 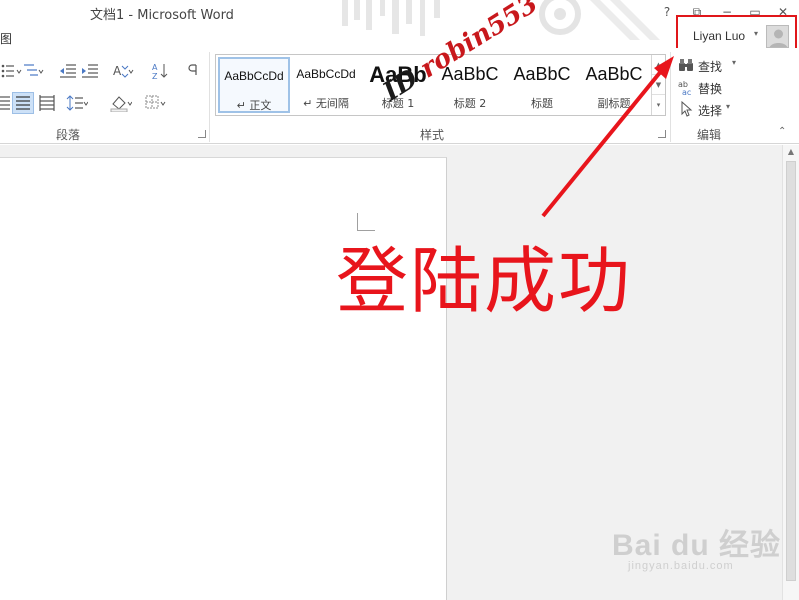 What do you see at coordinates (326, 74) in the screenshot?
I see `style-no-spacing-sample: AaBbCcDd` at bounding box center [326, 74].